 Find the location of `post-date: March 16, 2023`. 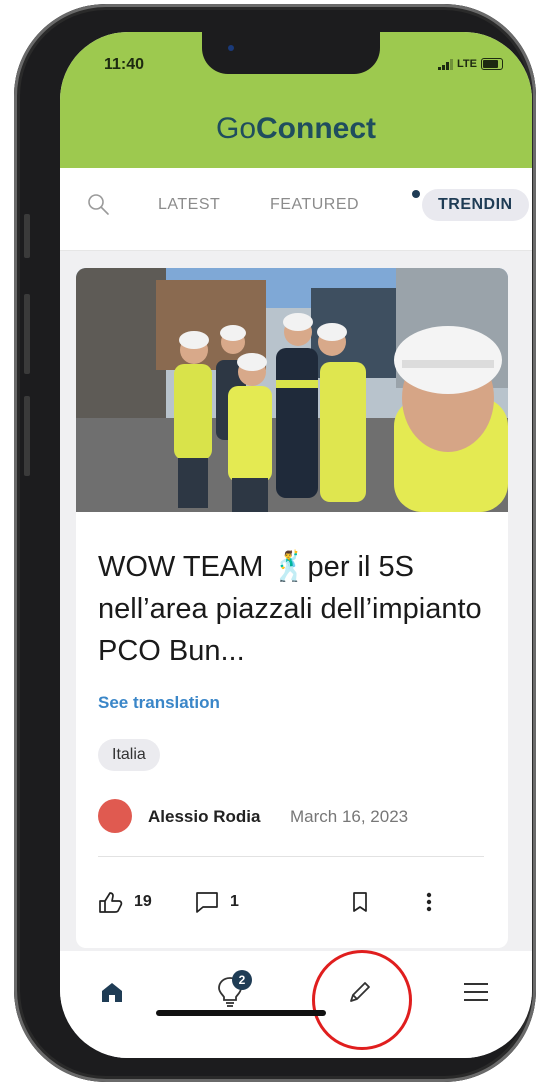

post-date: March 16, 2023 is located at coordinates (349, 816).